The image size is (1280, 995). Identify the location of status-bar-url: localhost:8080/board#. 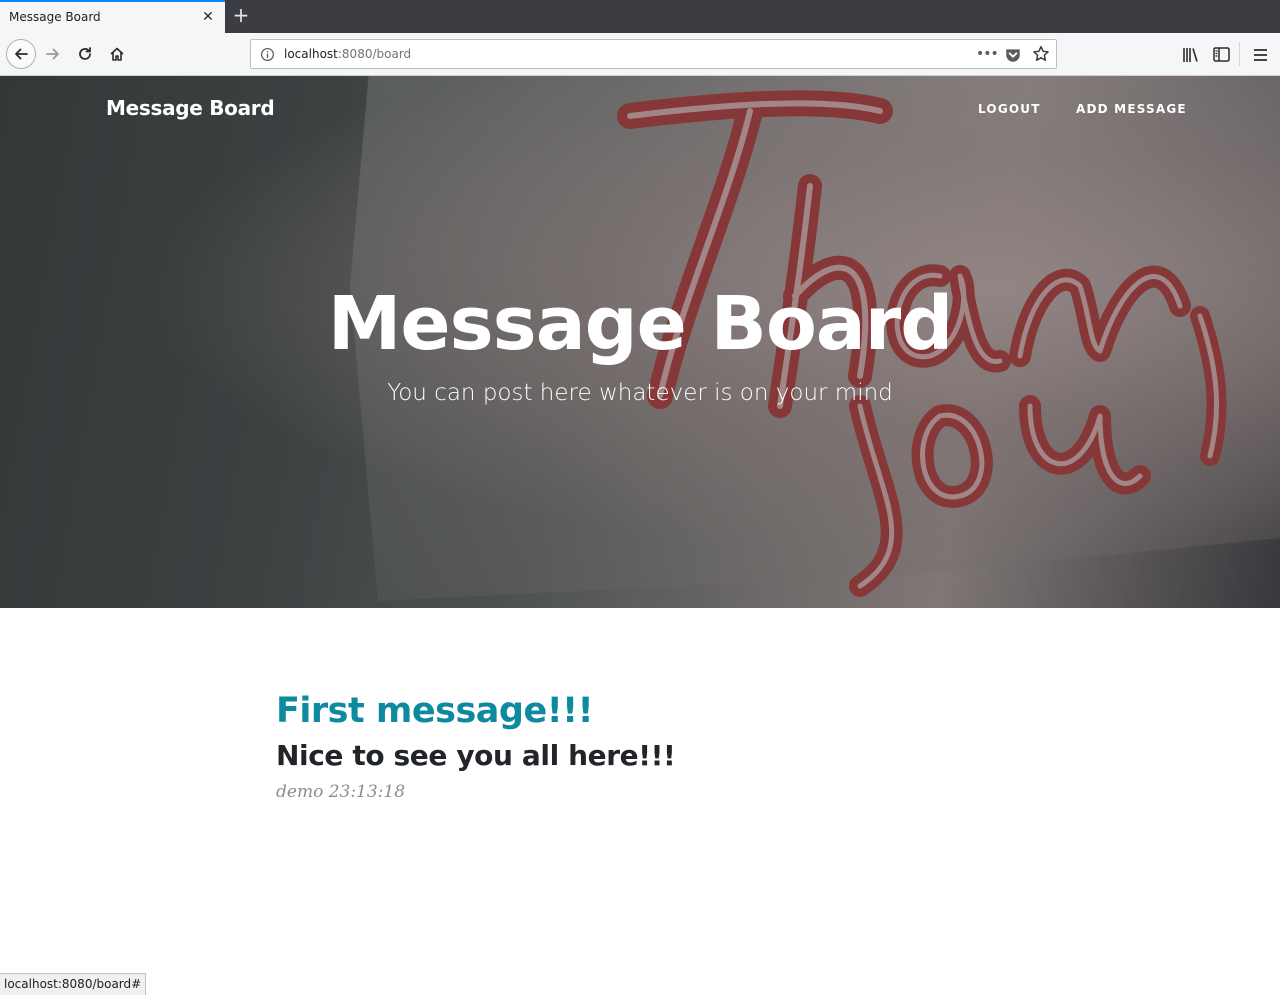
(73, 984).